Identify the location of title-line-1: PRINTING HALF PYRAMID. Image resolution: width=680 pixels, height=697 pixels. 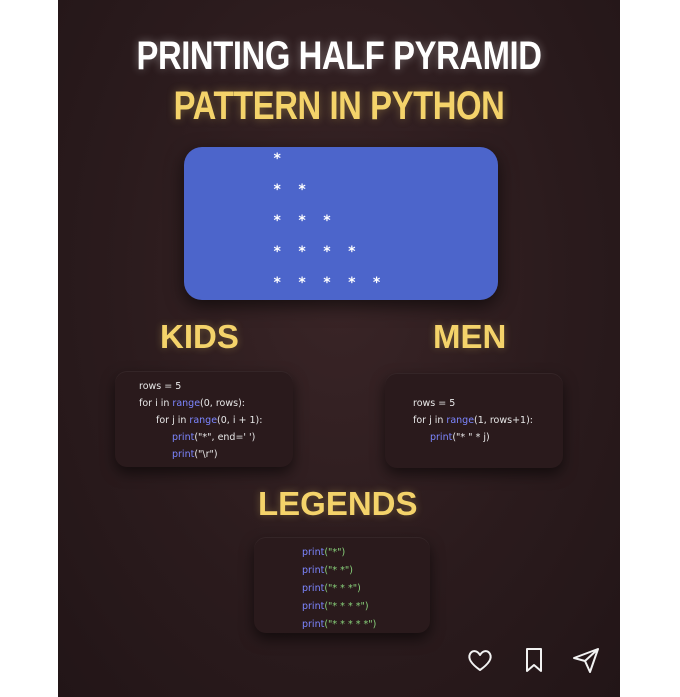
(339, 56).